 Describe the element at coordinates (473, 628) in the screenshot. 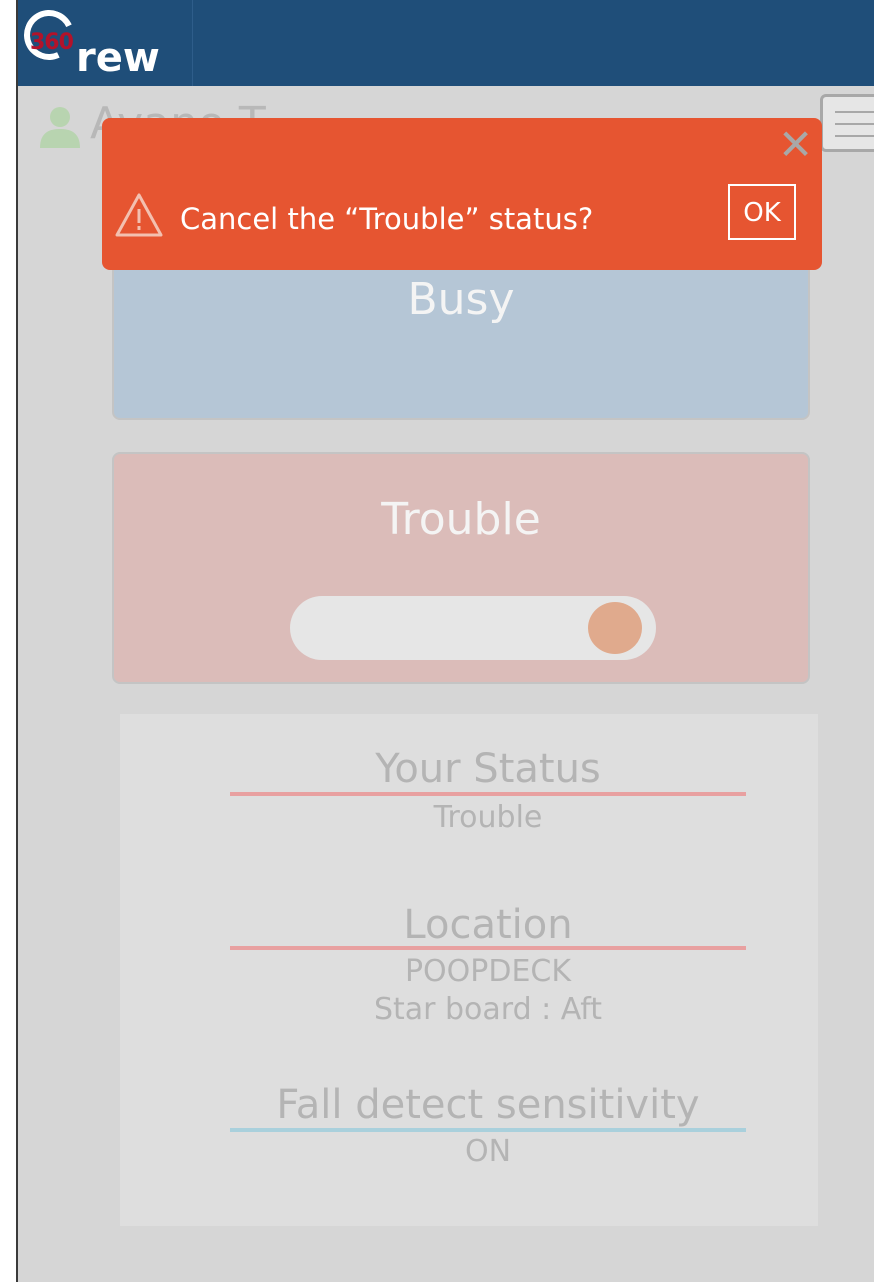

I see `trouble-toggle` at that location.